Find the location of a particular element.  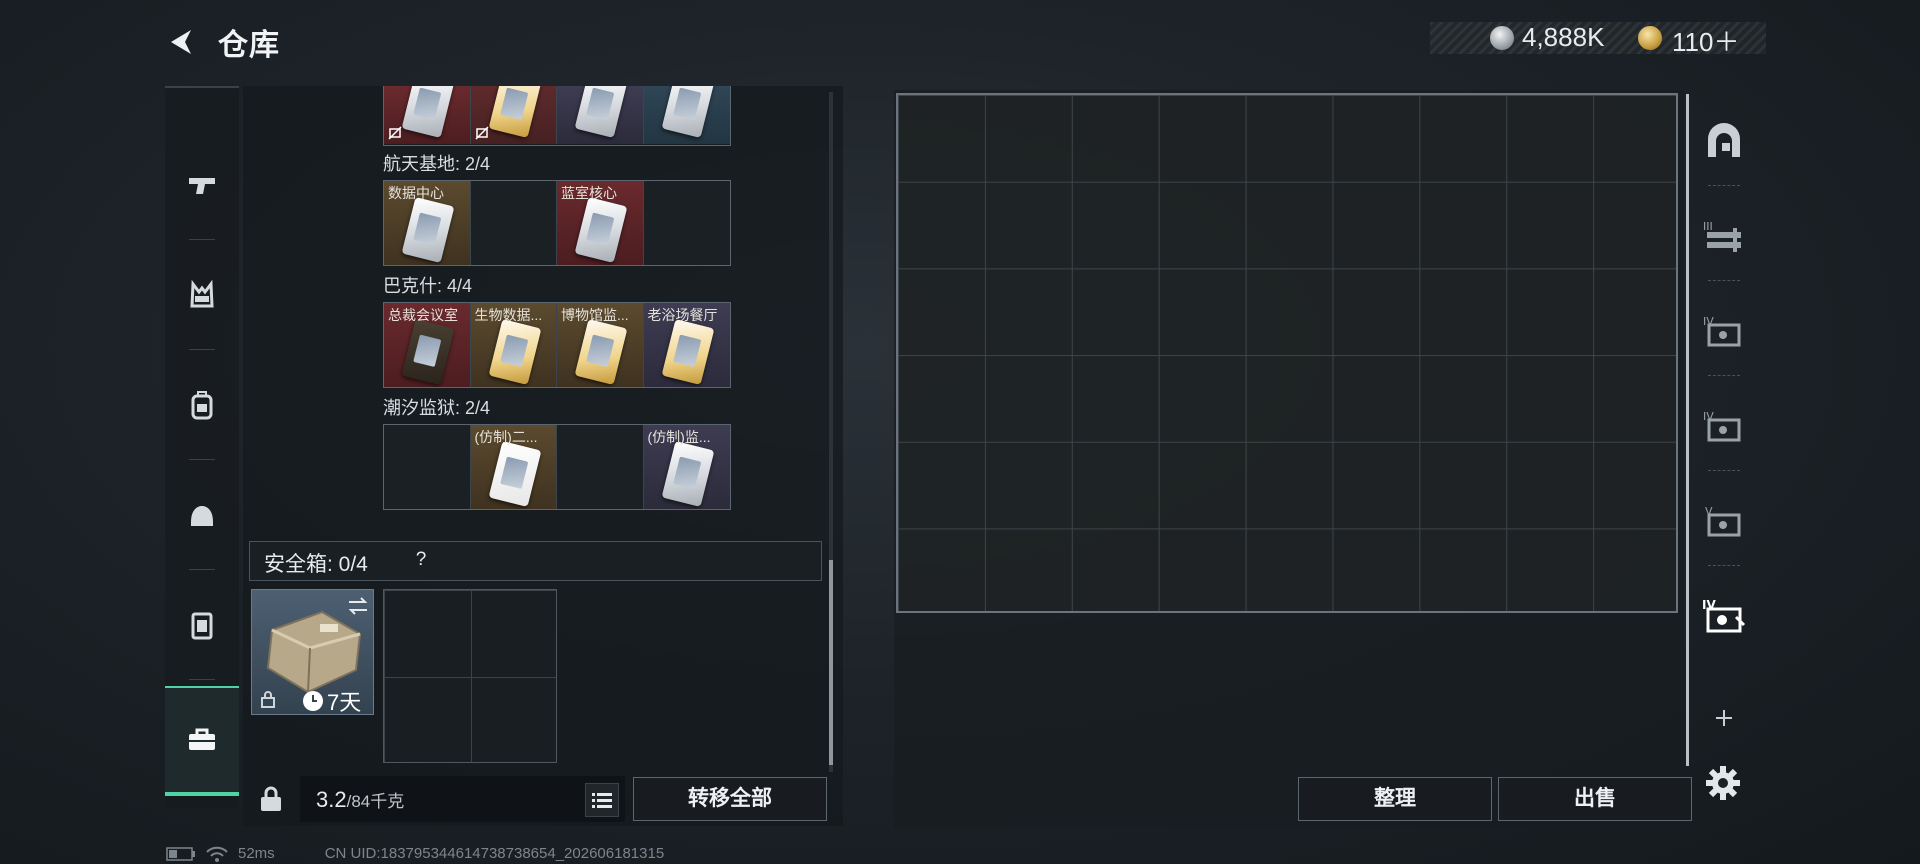

storage-tab-keycard-1: IV is located at coordinates (1724, 331).